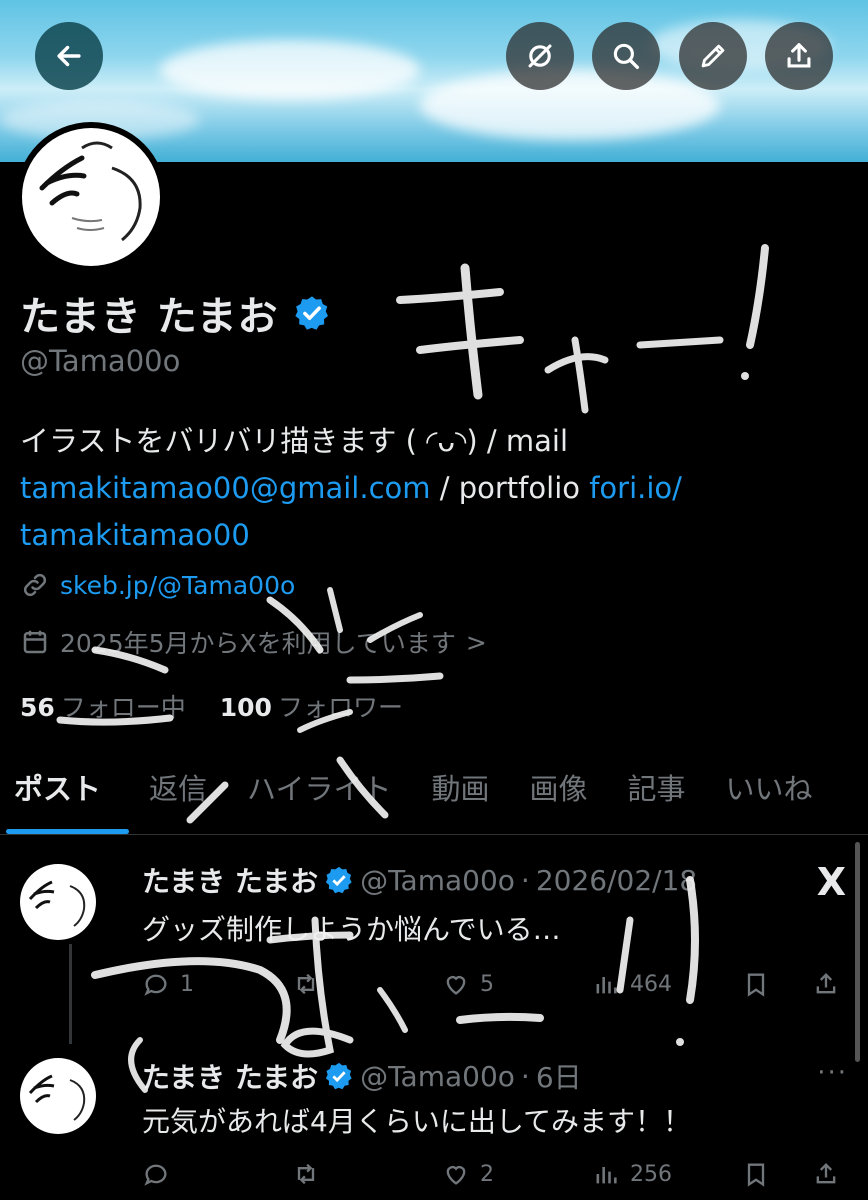  What do you see at coordinates (174, 790) in the screenshot?
I see `tab-replies: 返信` at bounding box center [174, 790].